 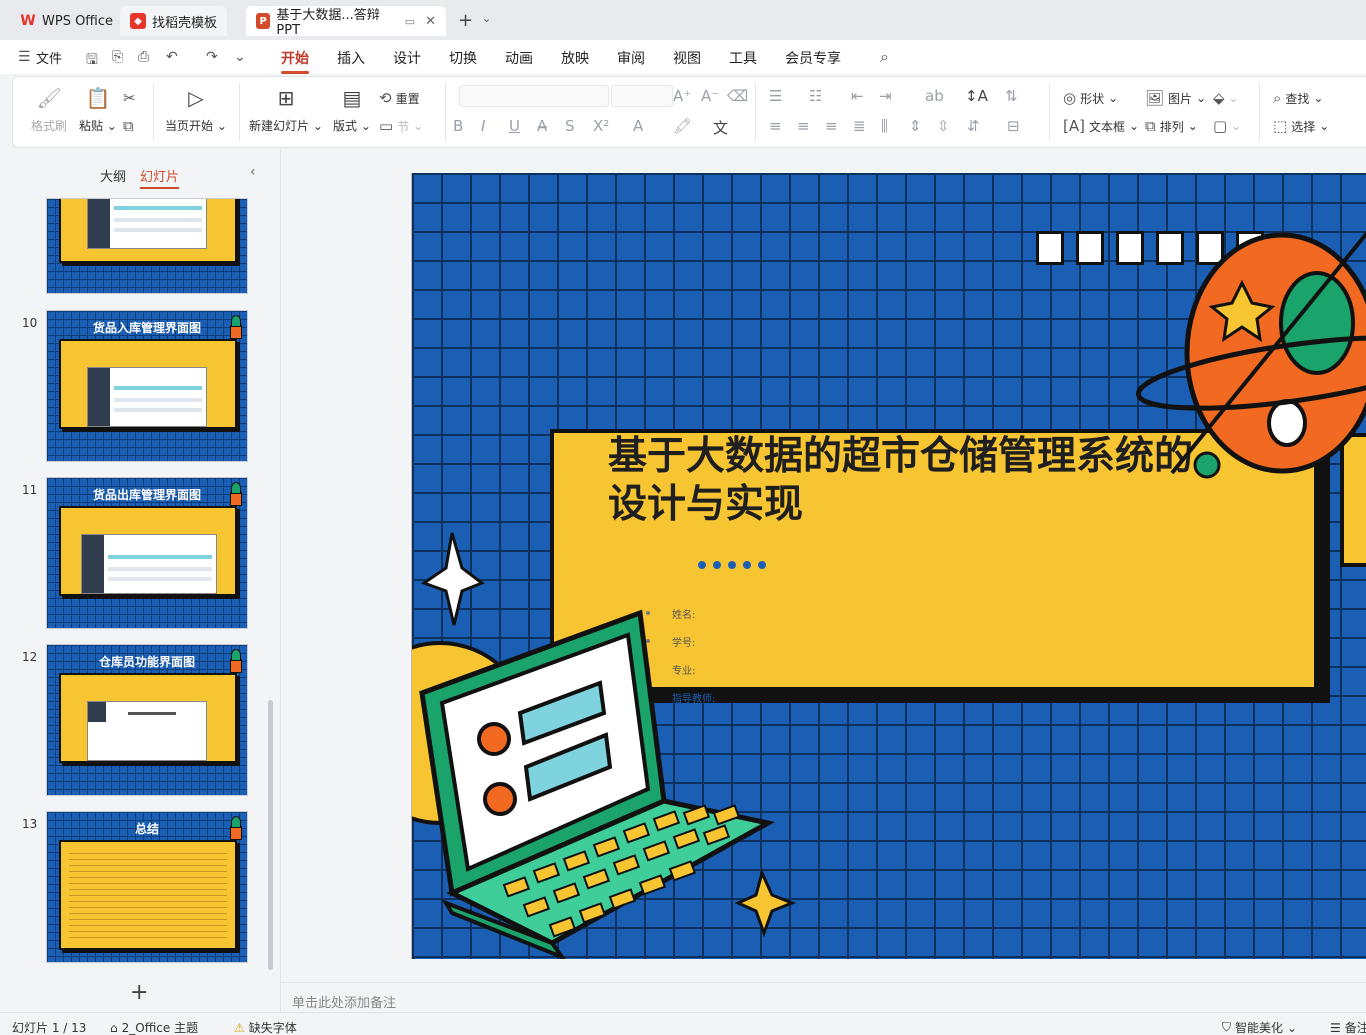 I want to click on thumb-text-block, so click(x=148, y=895).